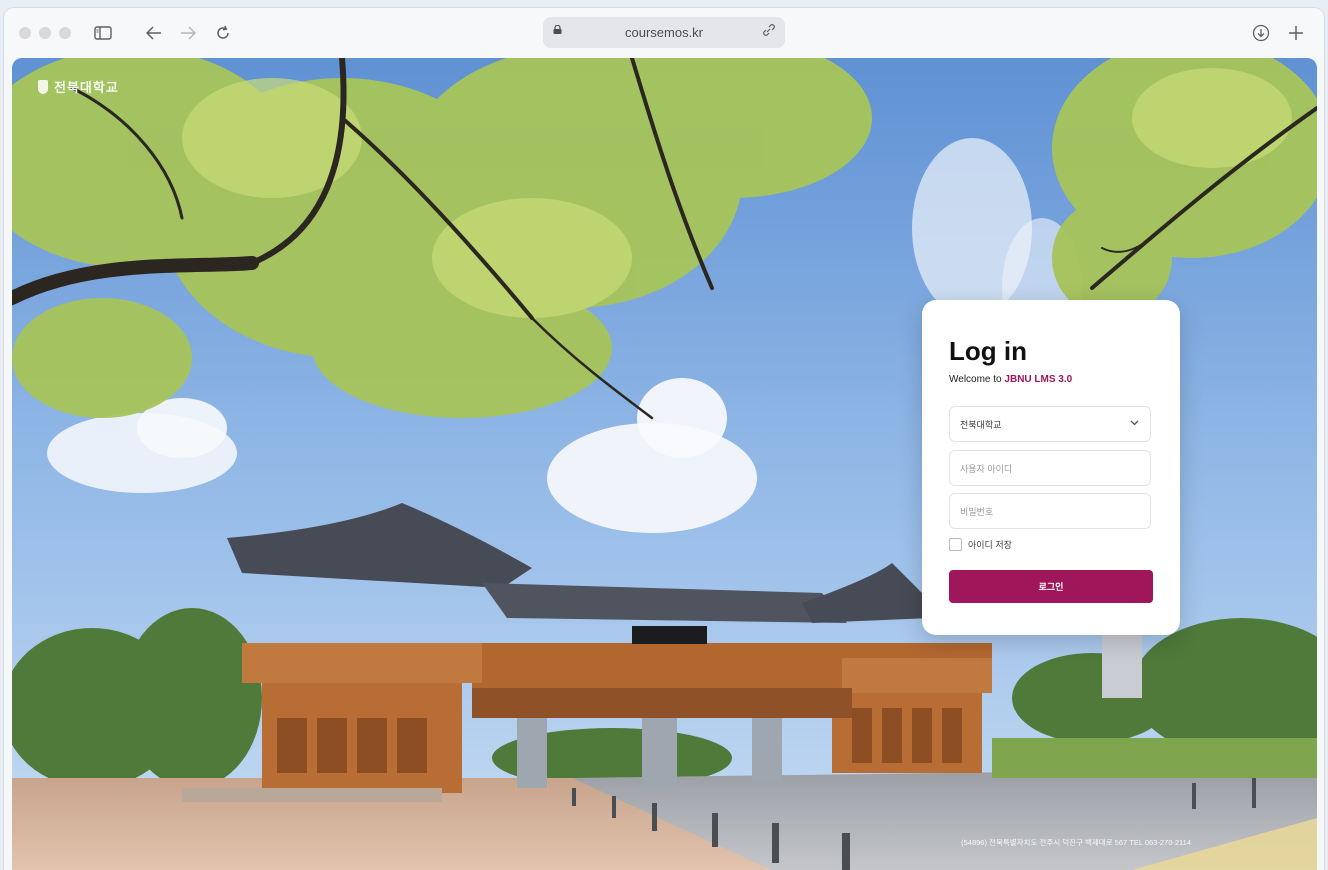 The height and width of the screenshot is (870, 1328). Describe the element at coordinates (1134, 423) in the screenshot. I see `chevron-down-icon` at that location.